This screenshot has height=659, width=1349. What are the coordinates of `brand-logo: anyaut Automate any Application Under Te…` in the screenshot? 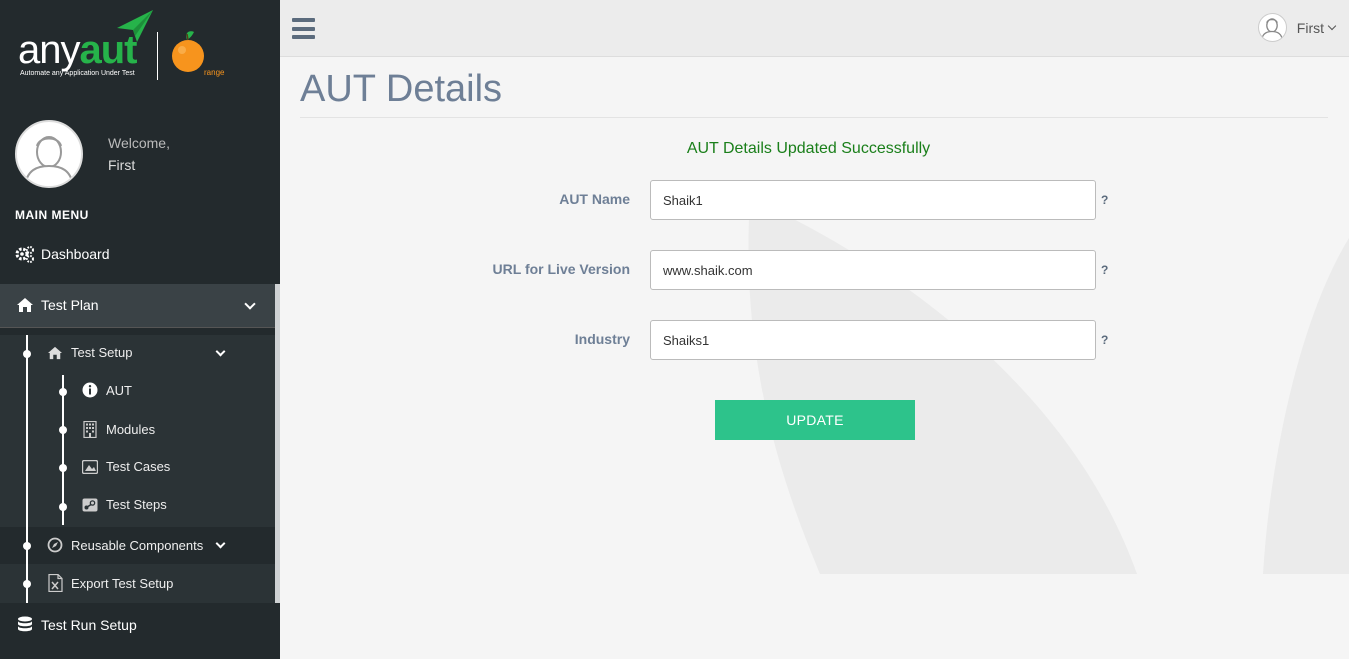 It's located at (133, 47).